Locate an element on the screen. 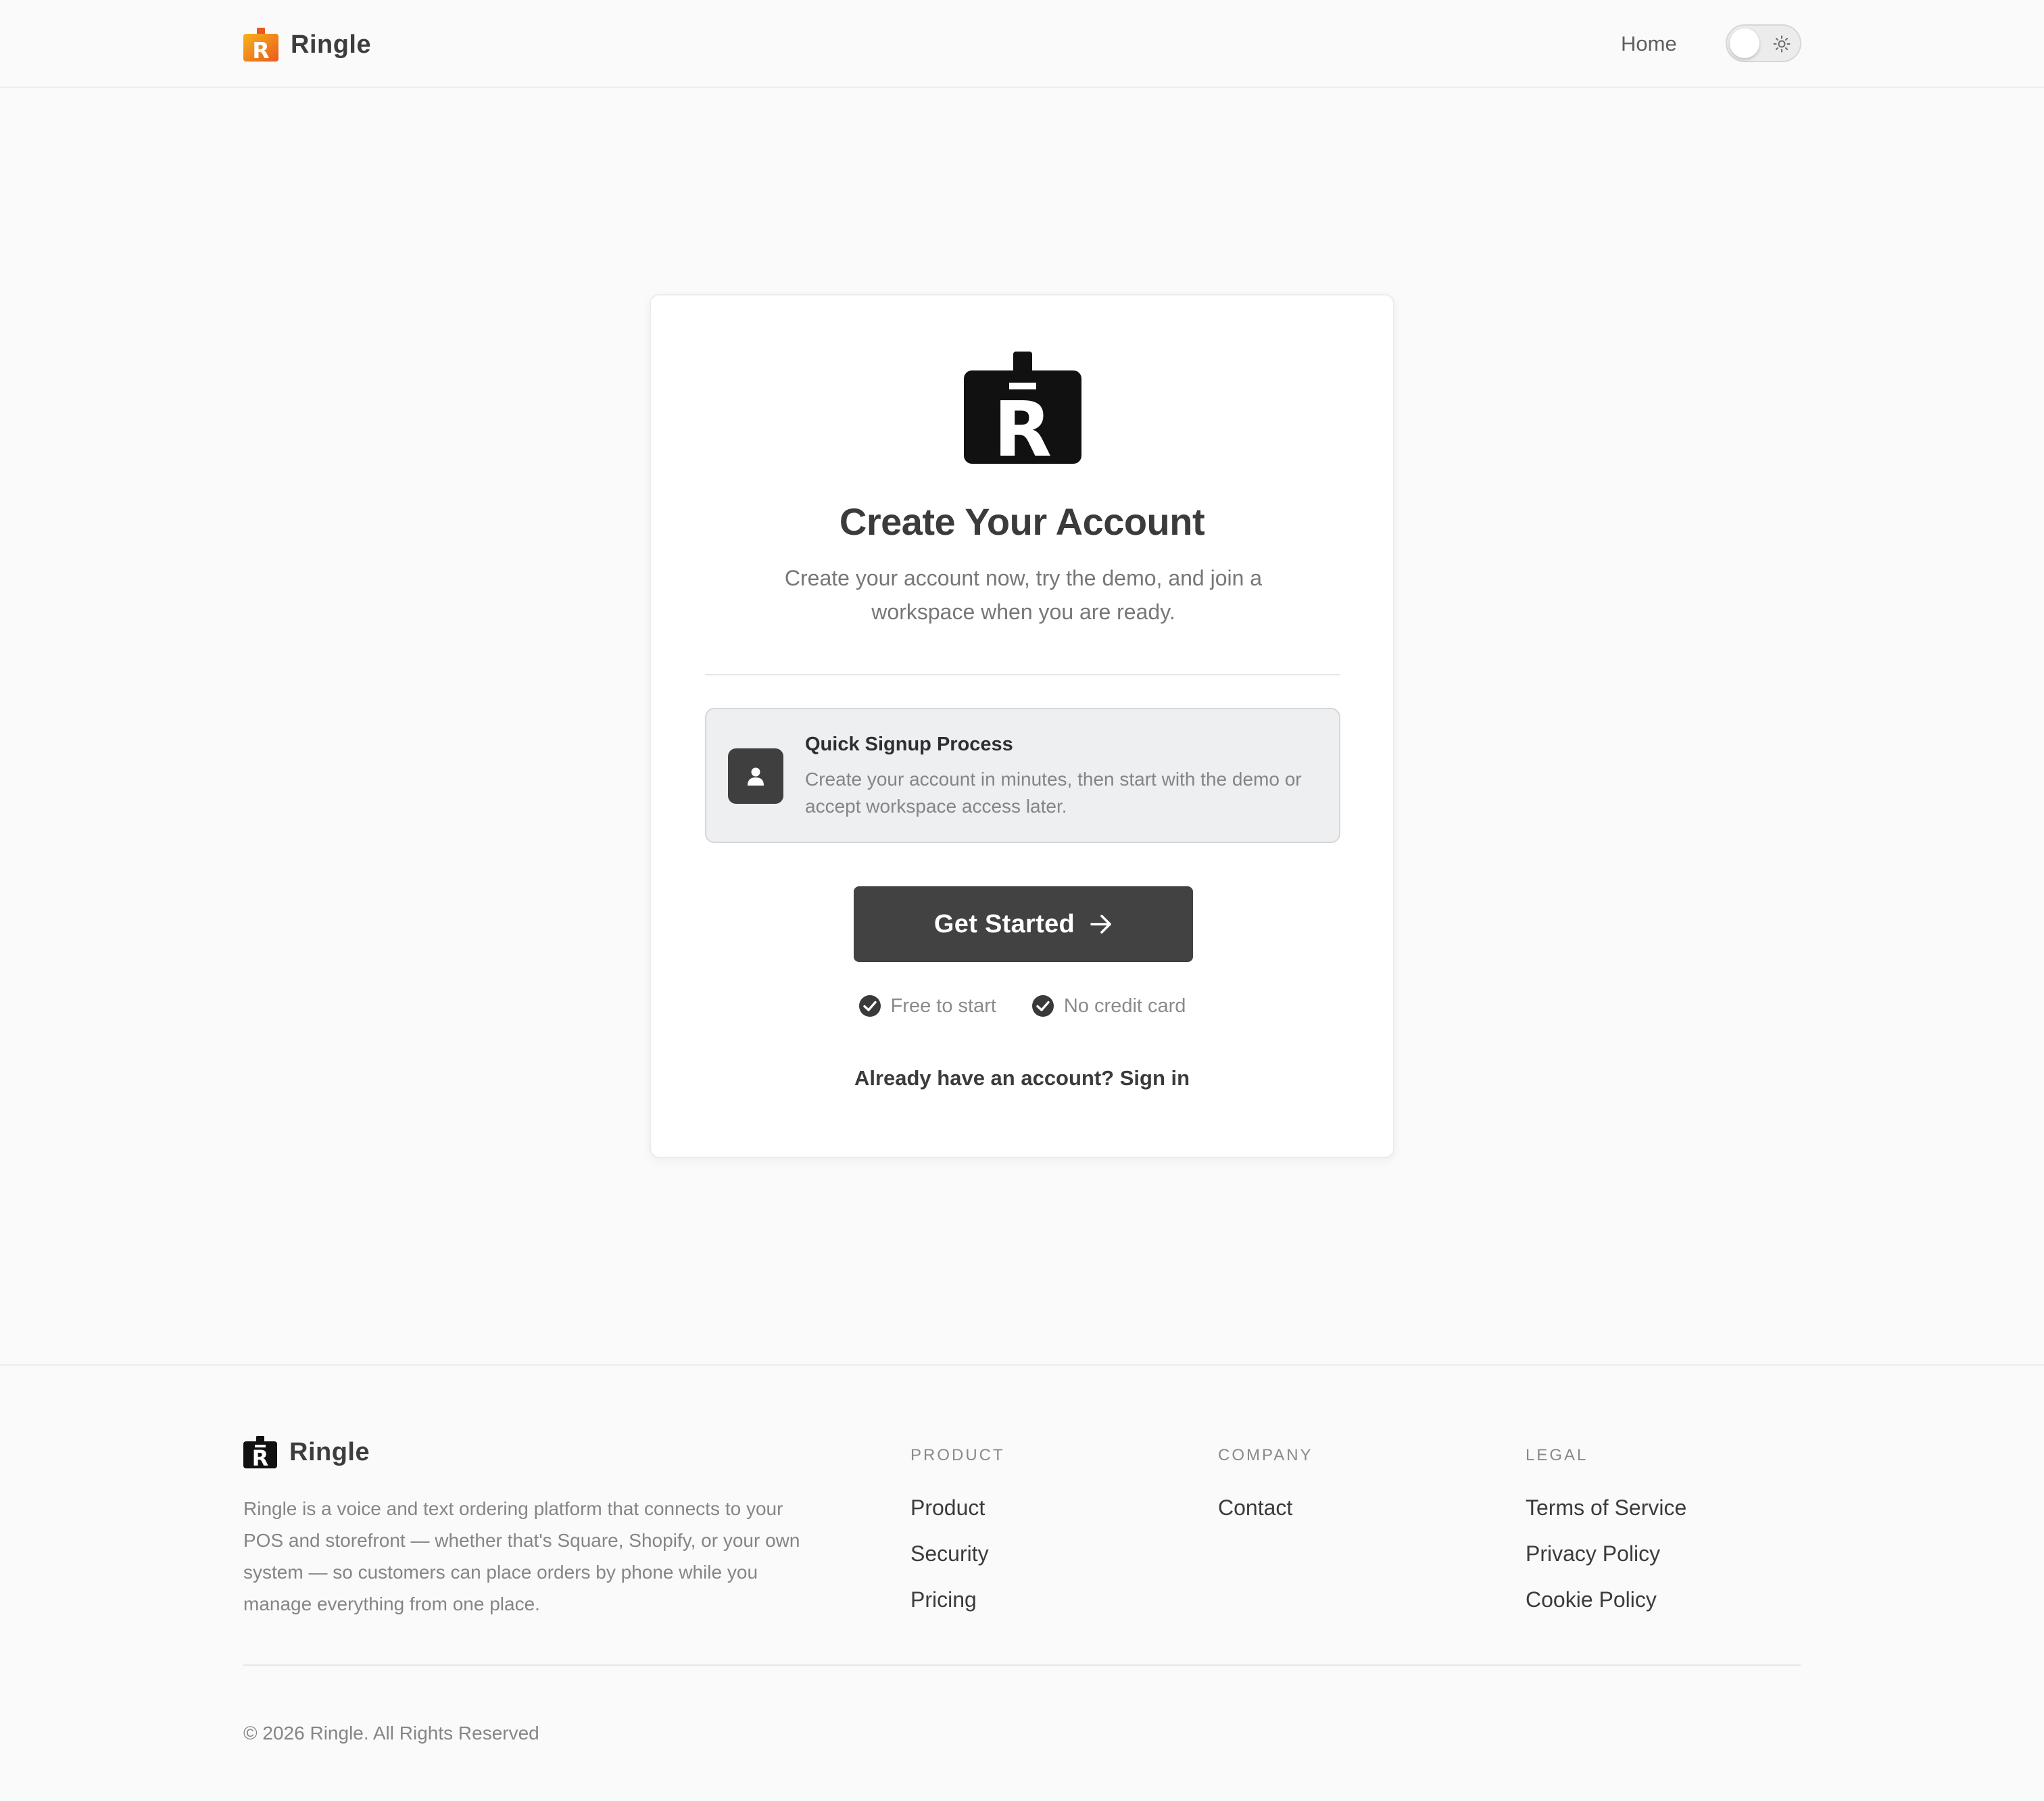 The height and width of the screenshot is (1801, 2044). get-started-button: Get Started is located at coordinates (1023, 924).